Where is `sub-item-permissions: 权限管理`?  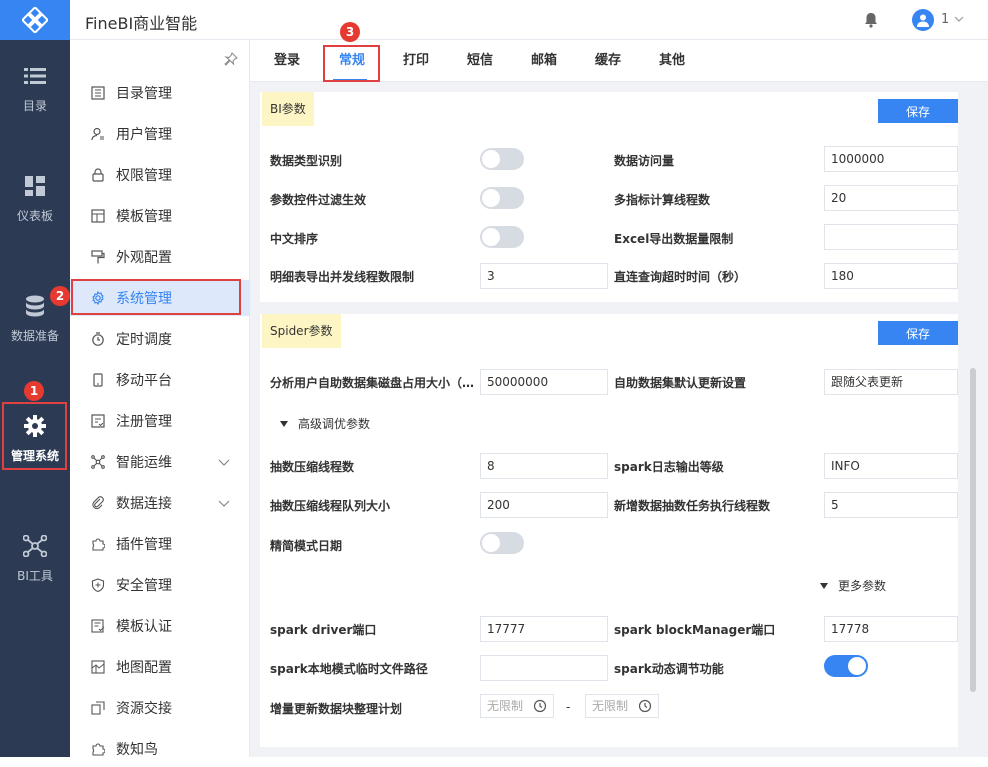 sub-item-permissions: 权限管理 is located at coordinates (160, 175).